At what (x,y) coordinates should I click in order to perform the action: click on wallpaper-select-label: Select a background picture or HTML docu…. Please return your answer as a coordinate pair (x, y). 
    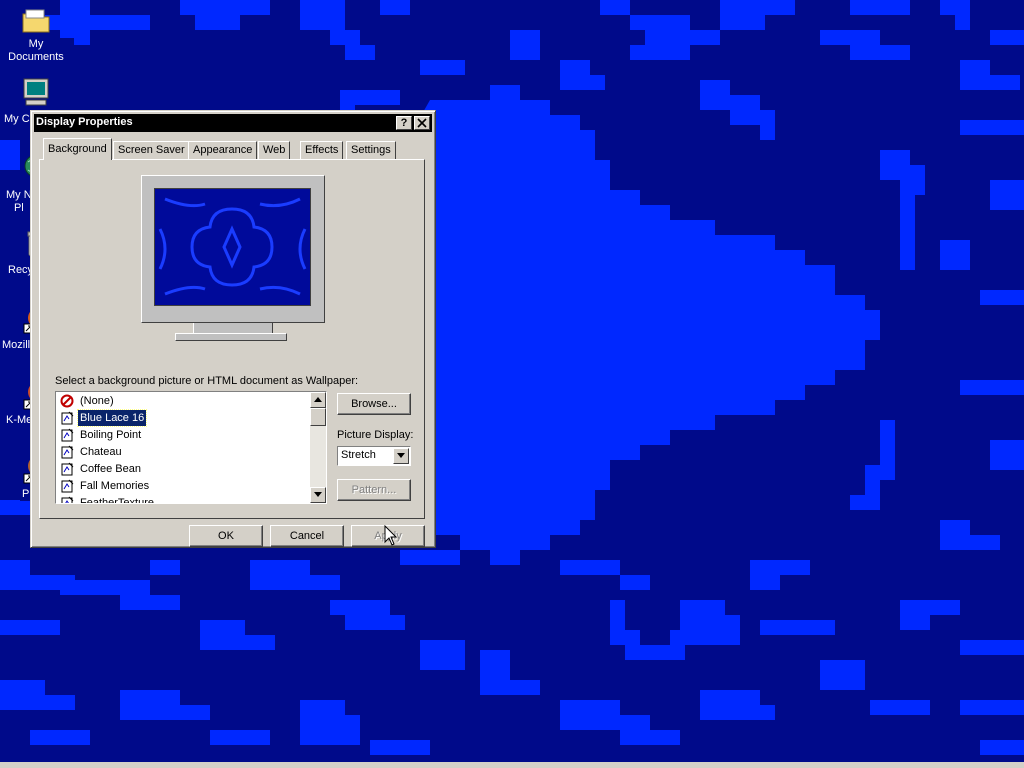
    Looking at the image, I should click on (207, 381).